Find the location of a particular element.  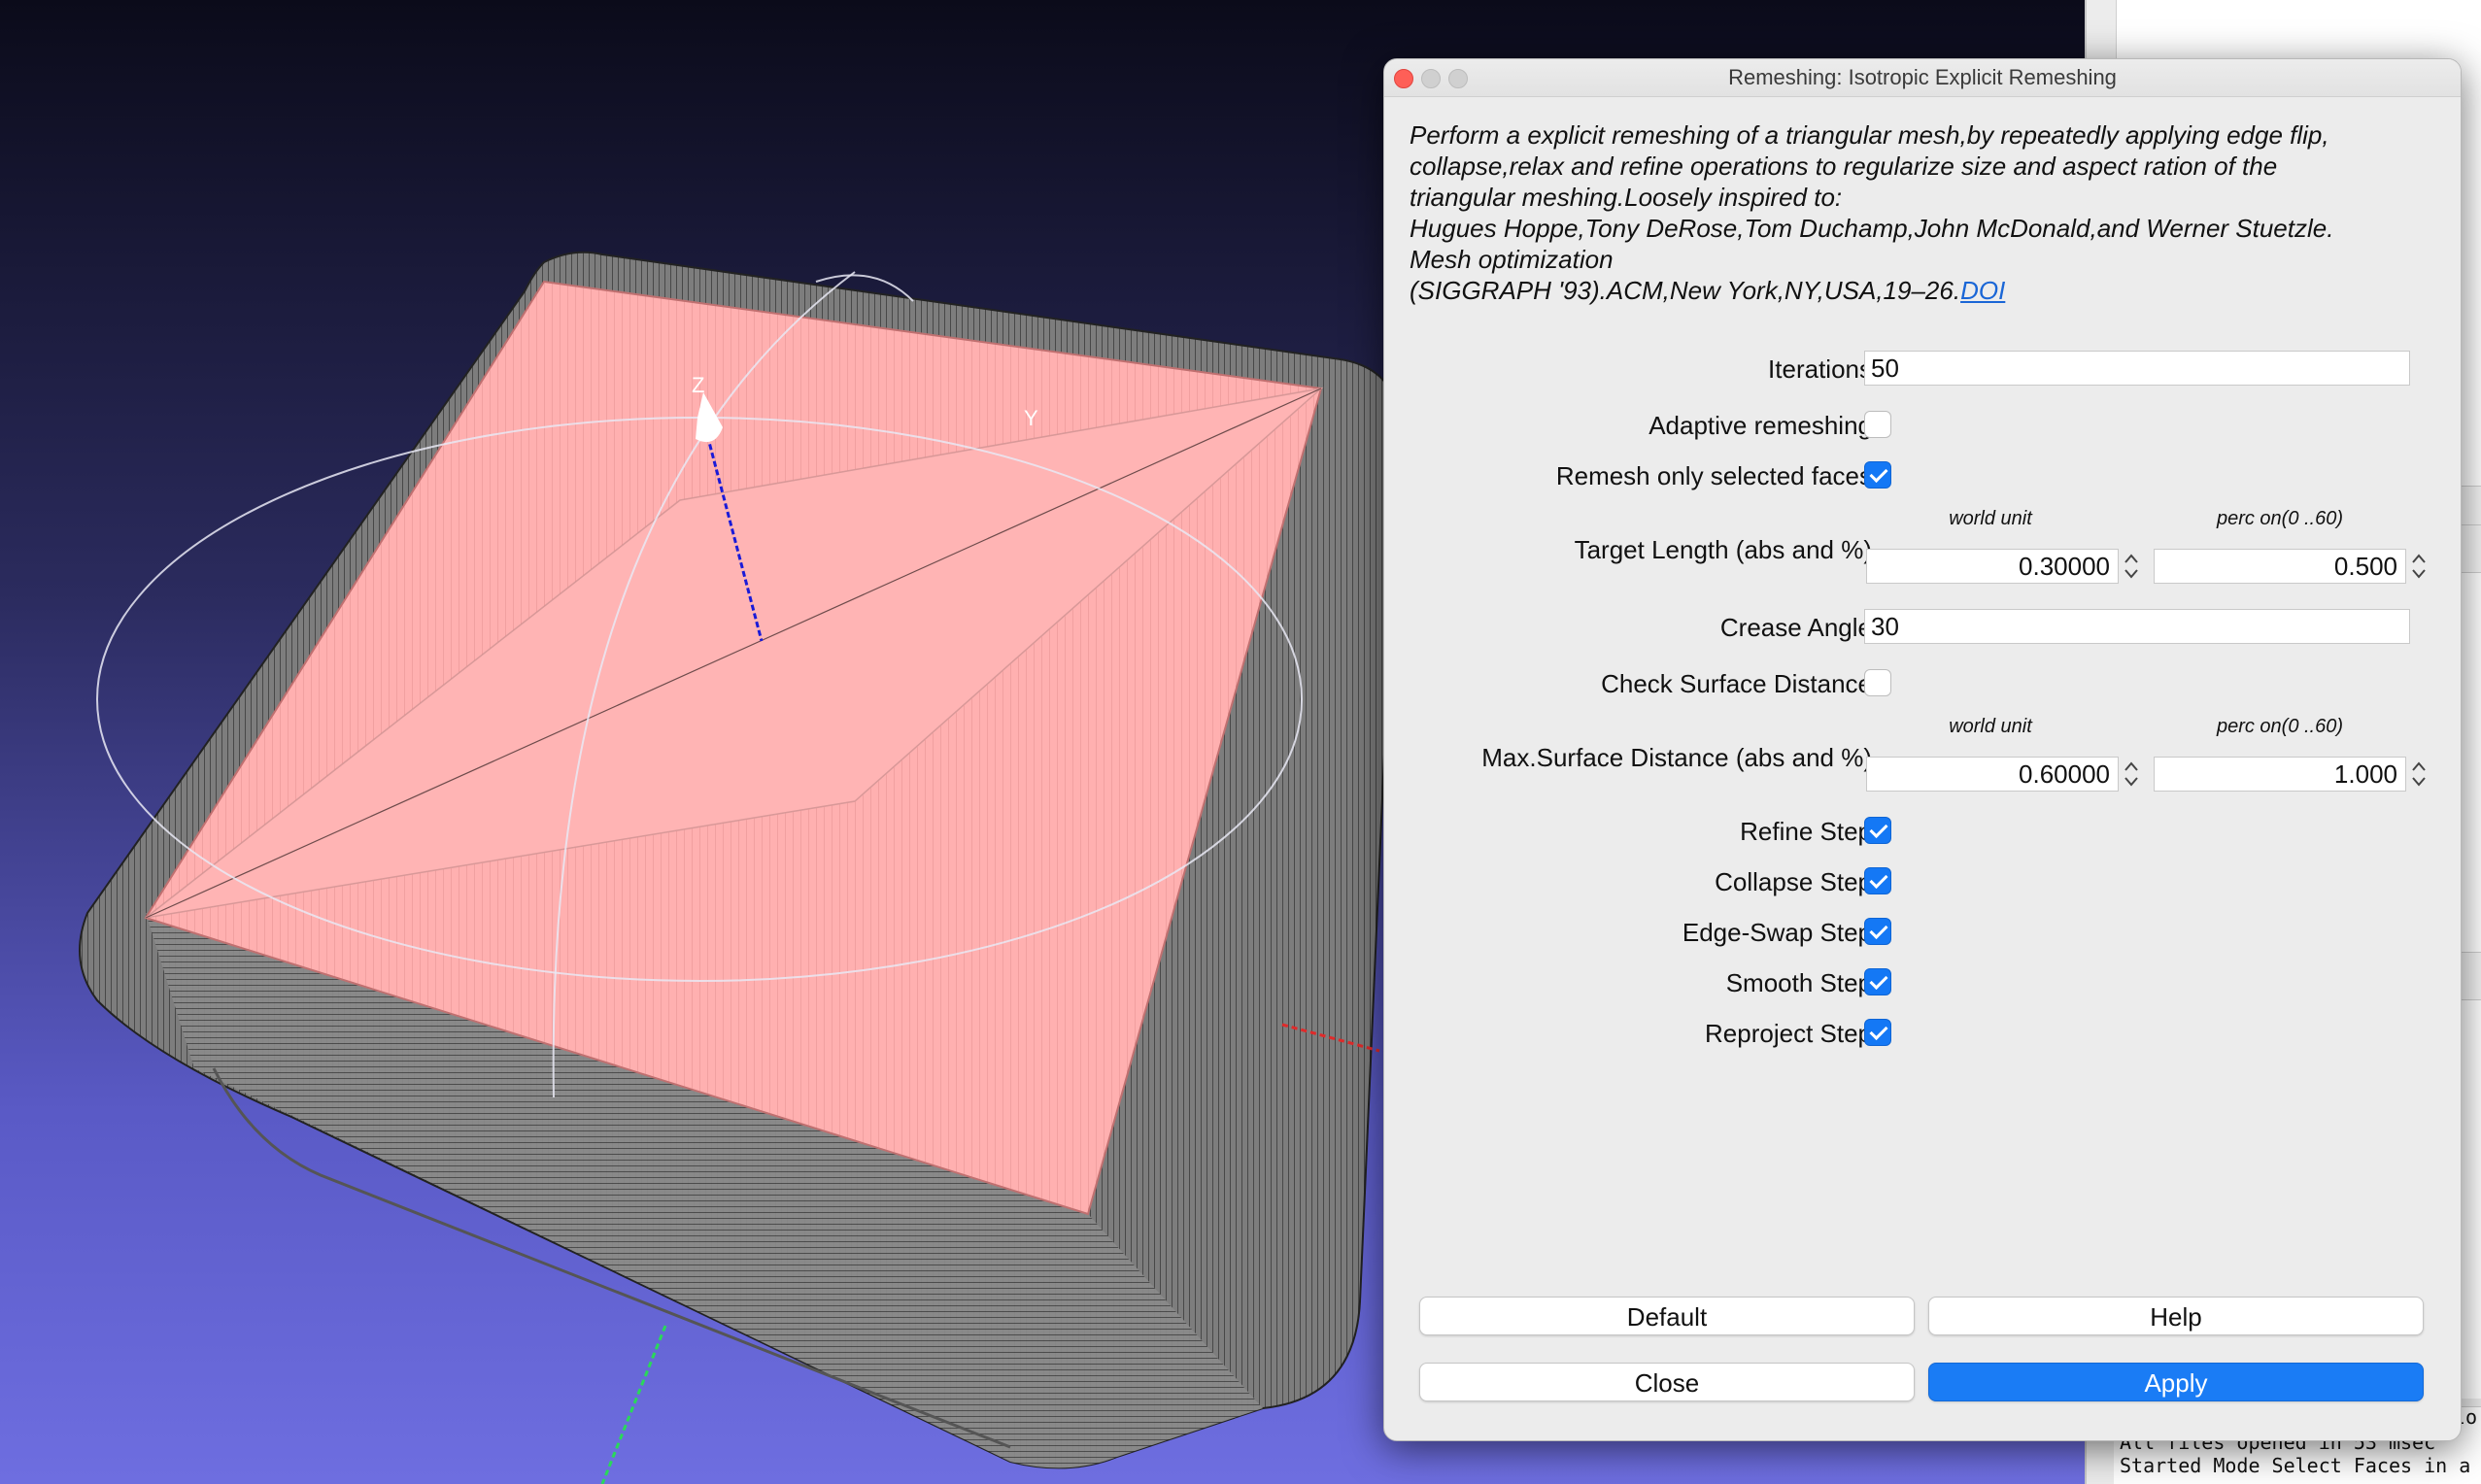

description-line: triangular meshing.Loosely inspired to: is located at coordinates (1627, 197).